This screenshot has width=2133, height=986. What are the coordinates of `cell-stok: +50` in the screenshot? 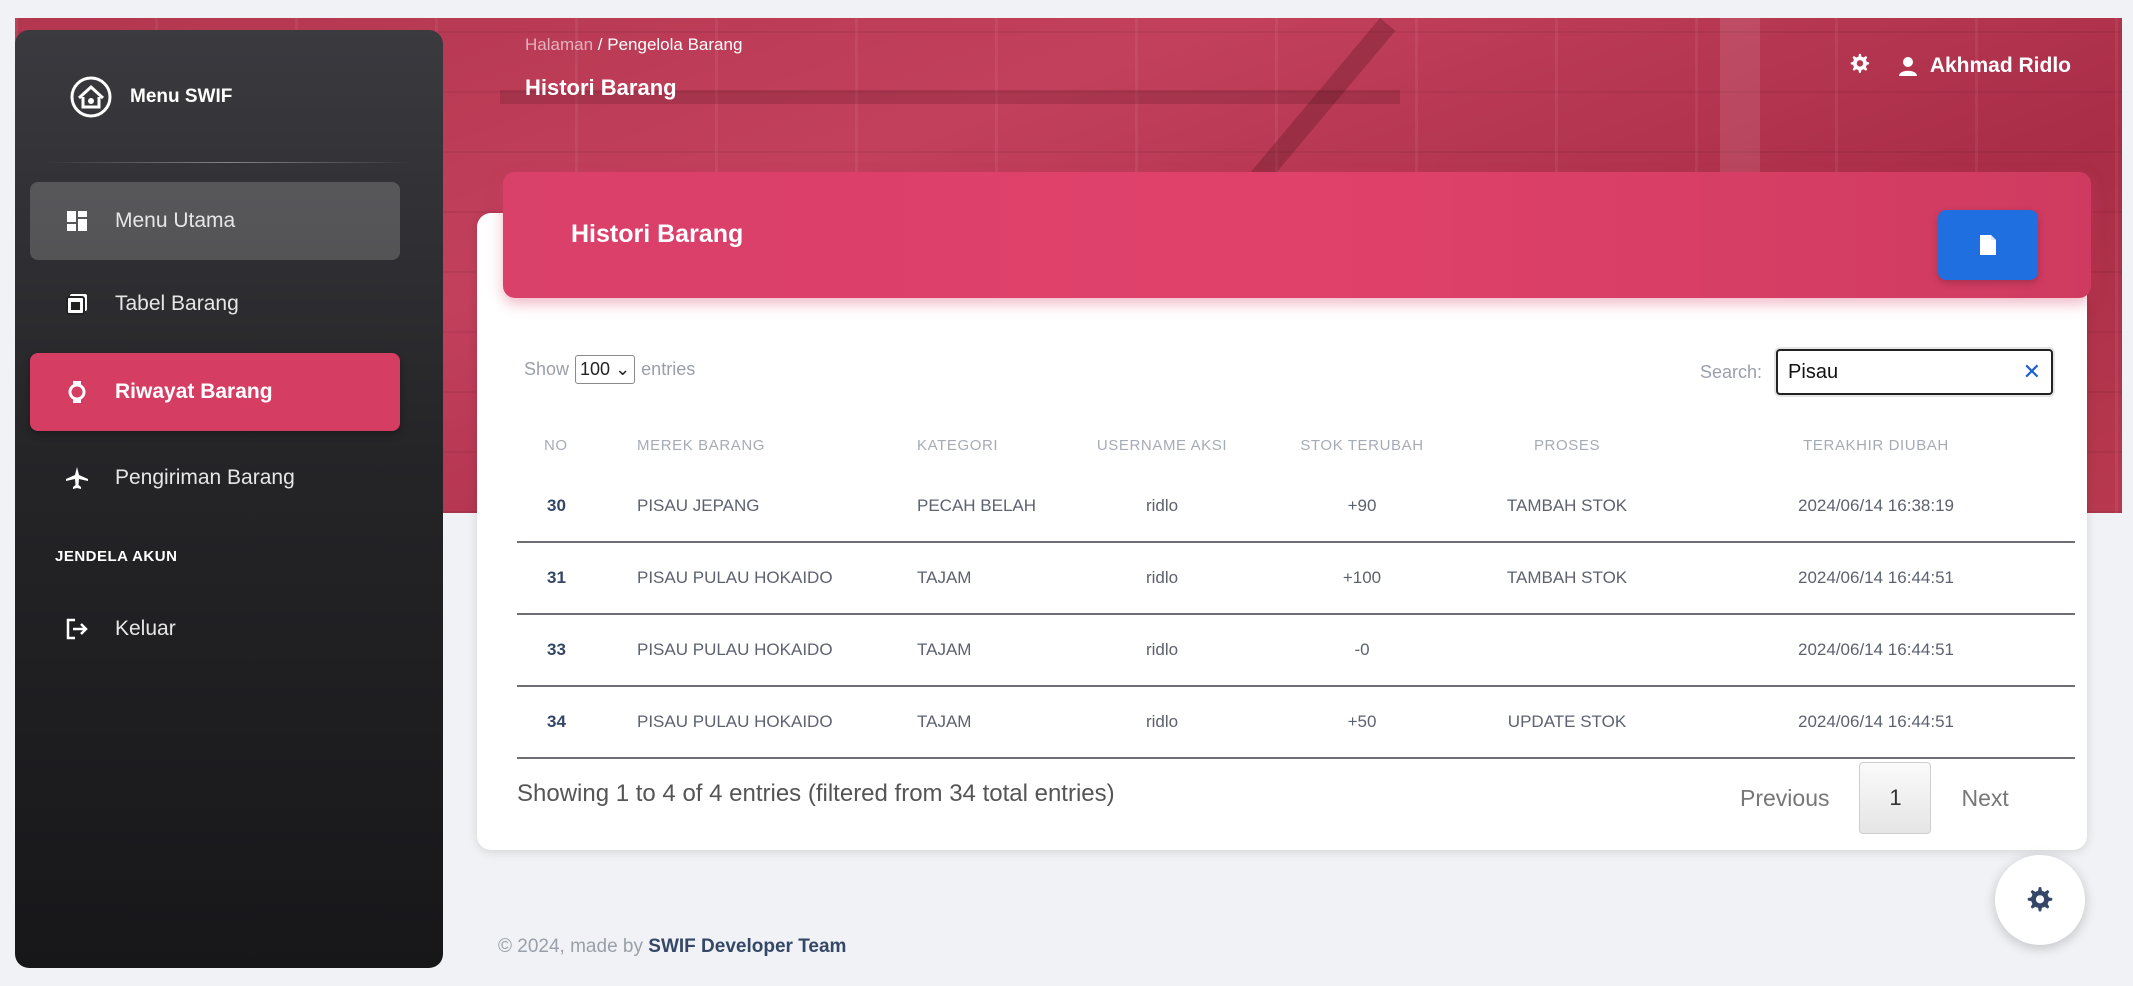 It's located at (1362, 722).